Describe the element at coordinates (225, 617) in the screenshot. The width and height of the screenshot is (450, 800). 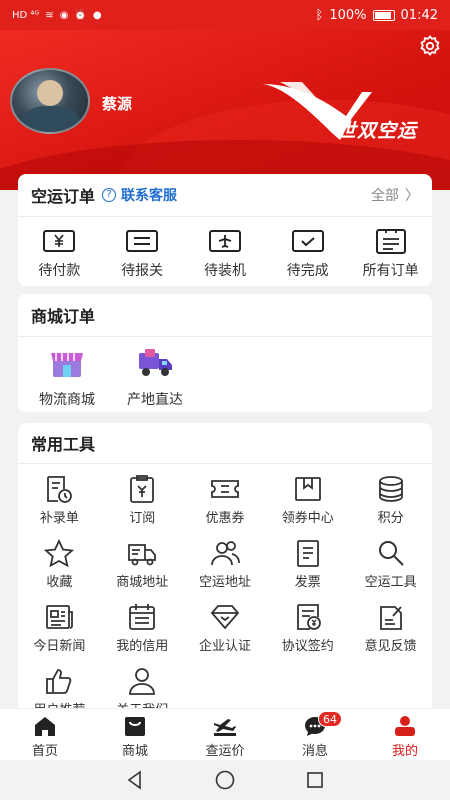
I see `diamond-icon` at that location.